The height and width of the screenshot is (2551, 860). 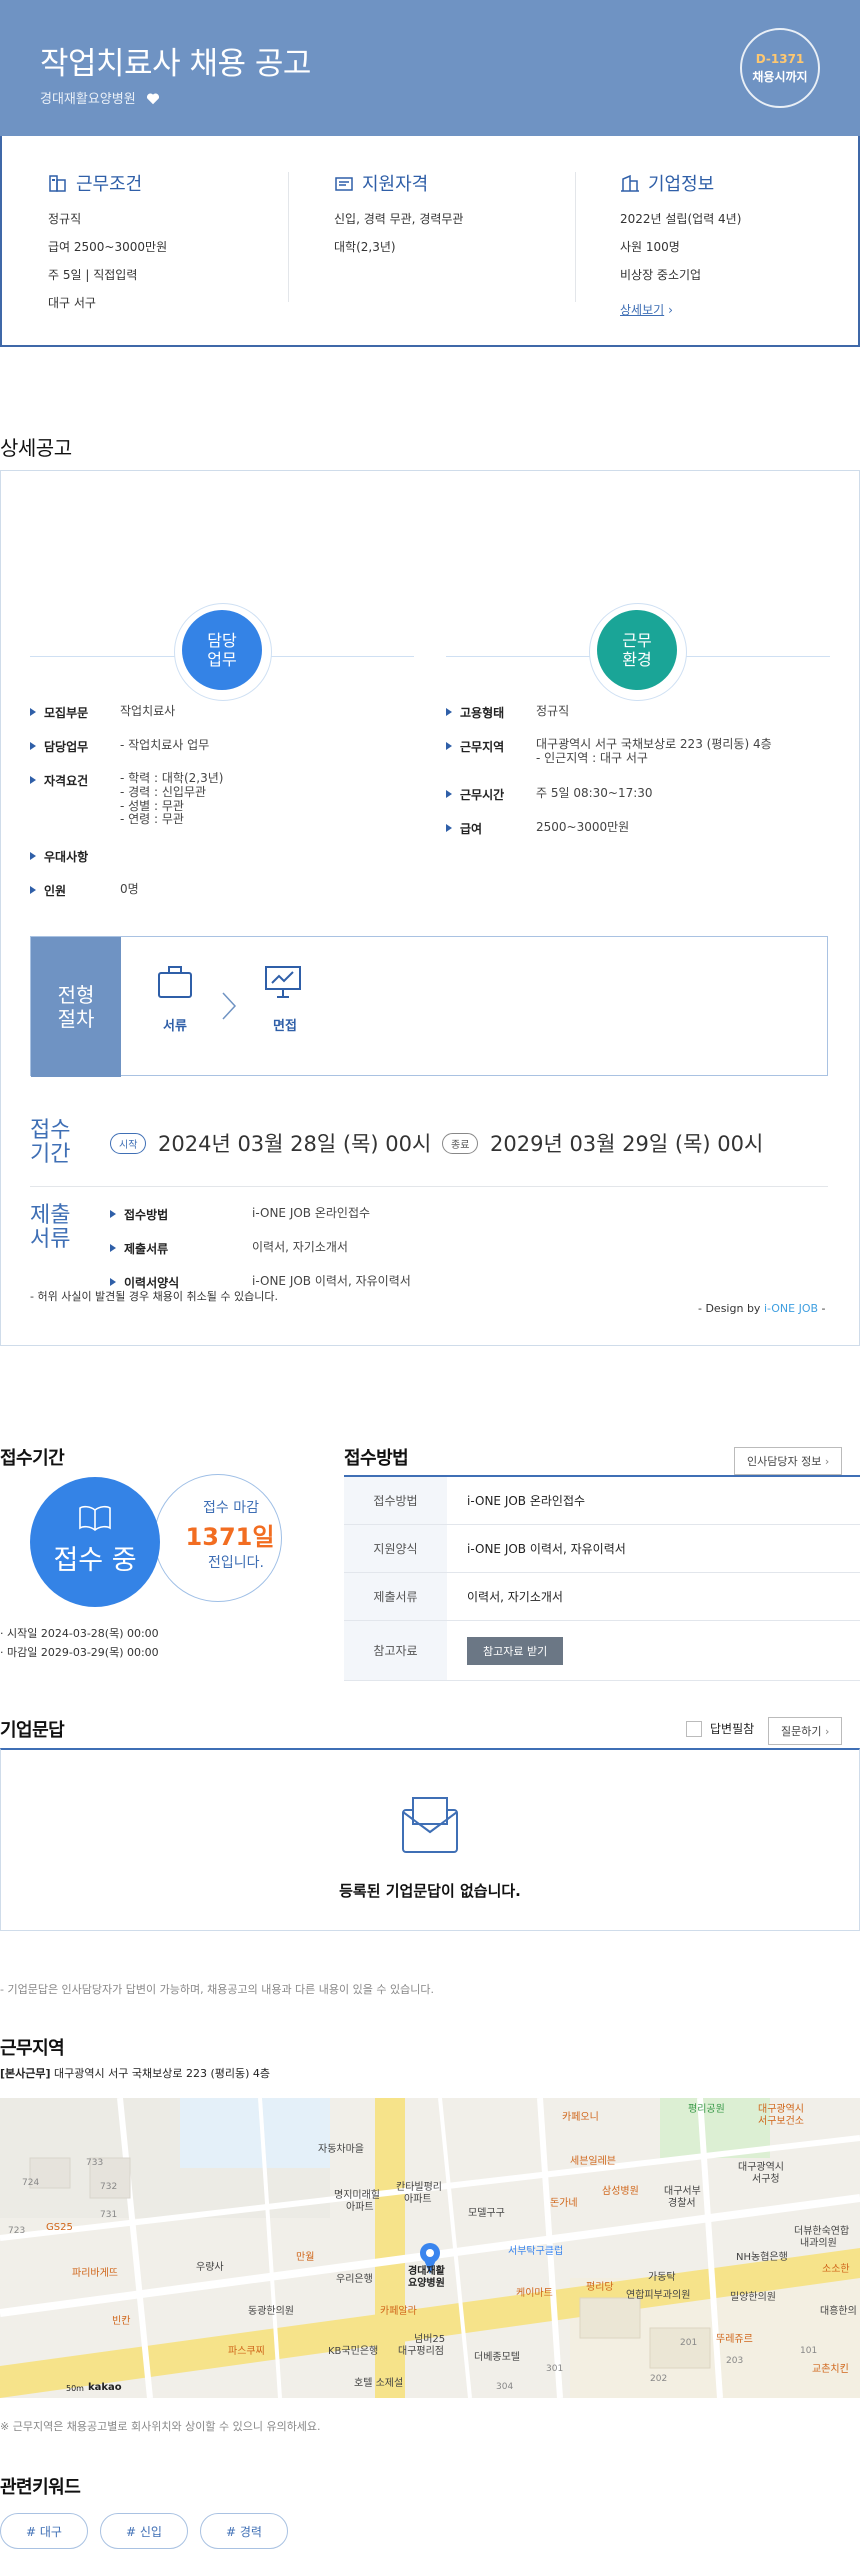 What do you see at coordinates (25, 2073) in the screenshot?
I see `location-tag: [본사근무]` at bounding box center [25, 2073].